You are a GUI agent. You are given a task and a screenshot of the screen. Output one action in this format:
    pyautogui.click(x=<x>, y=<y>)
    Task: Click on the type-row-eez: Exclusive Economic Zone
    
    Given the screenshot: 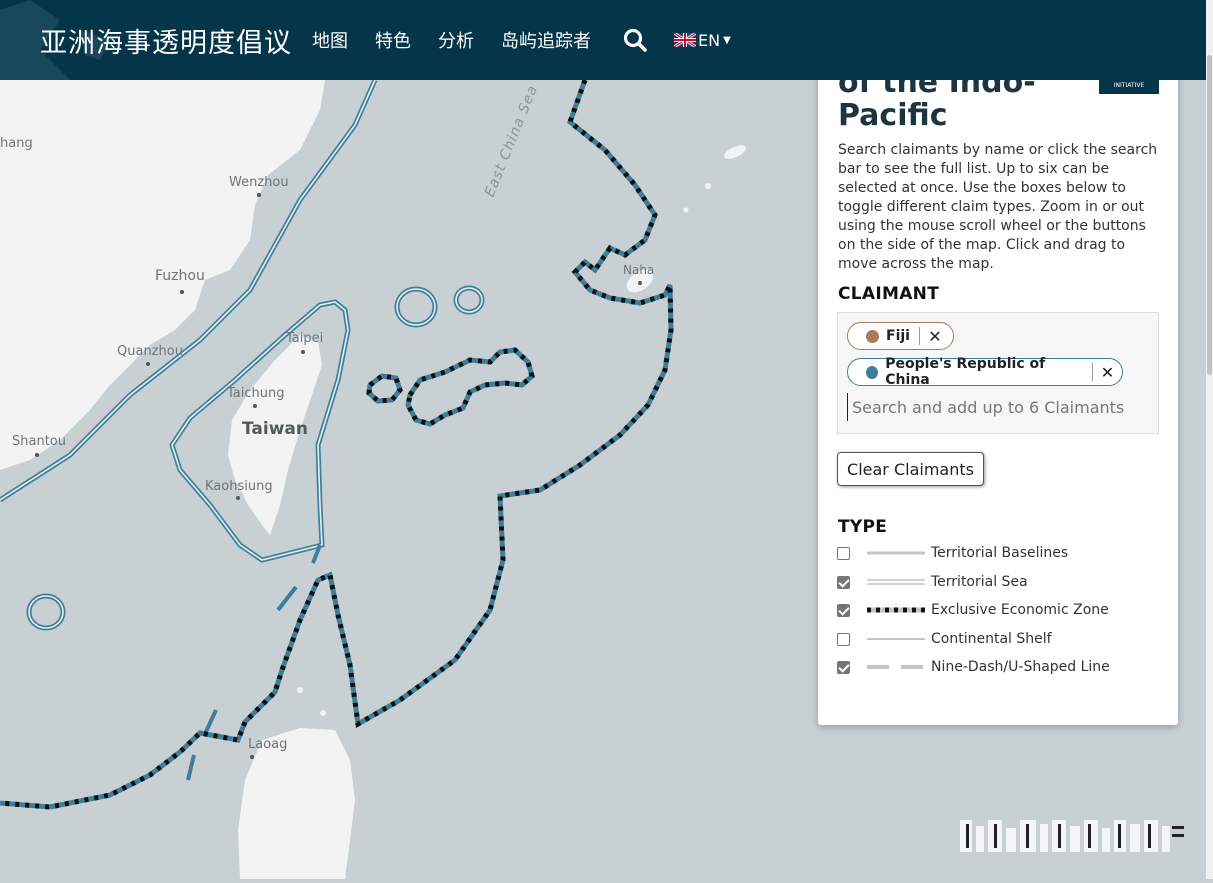 What is the action you would take?
    pyautogui.click(x=973, y=610)
    